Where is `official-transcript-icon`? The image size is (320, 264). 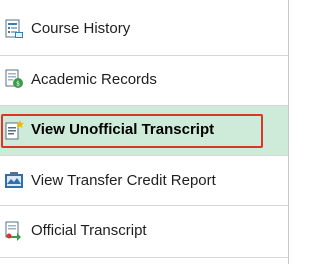 official-transcript-icon is located at coordinates (14, 231).